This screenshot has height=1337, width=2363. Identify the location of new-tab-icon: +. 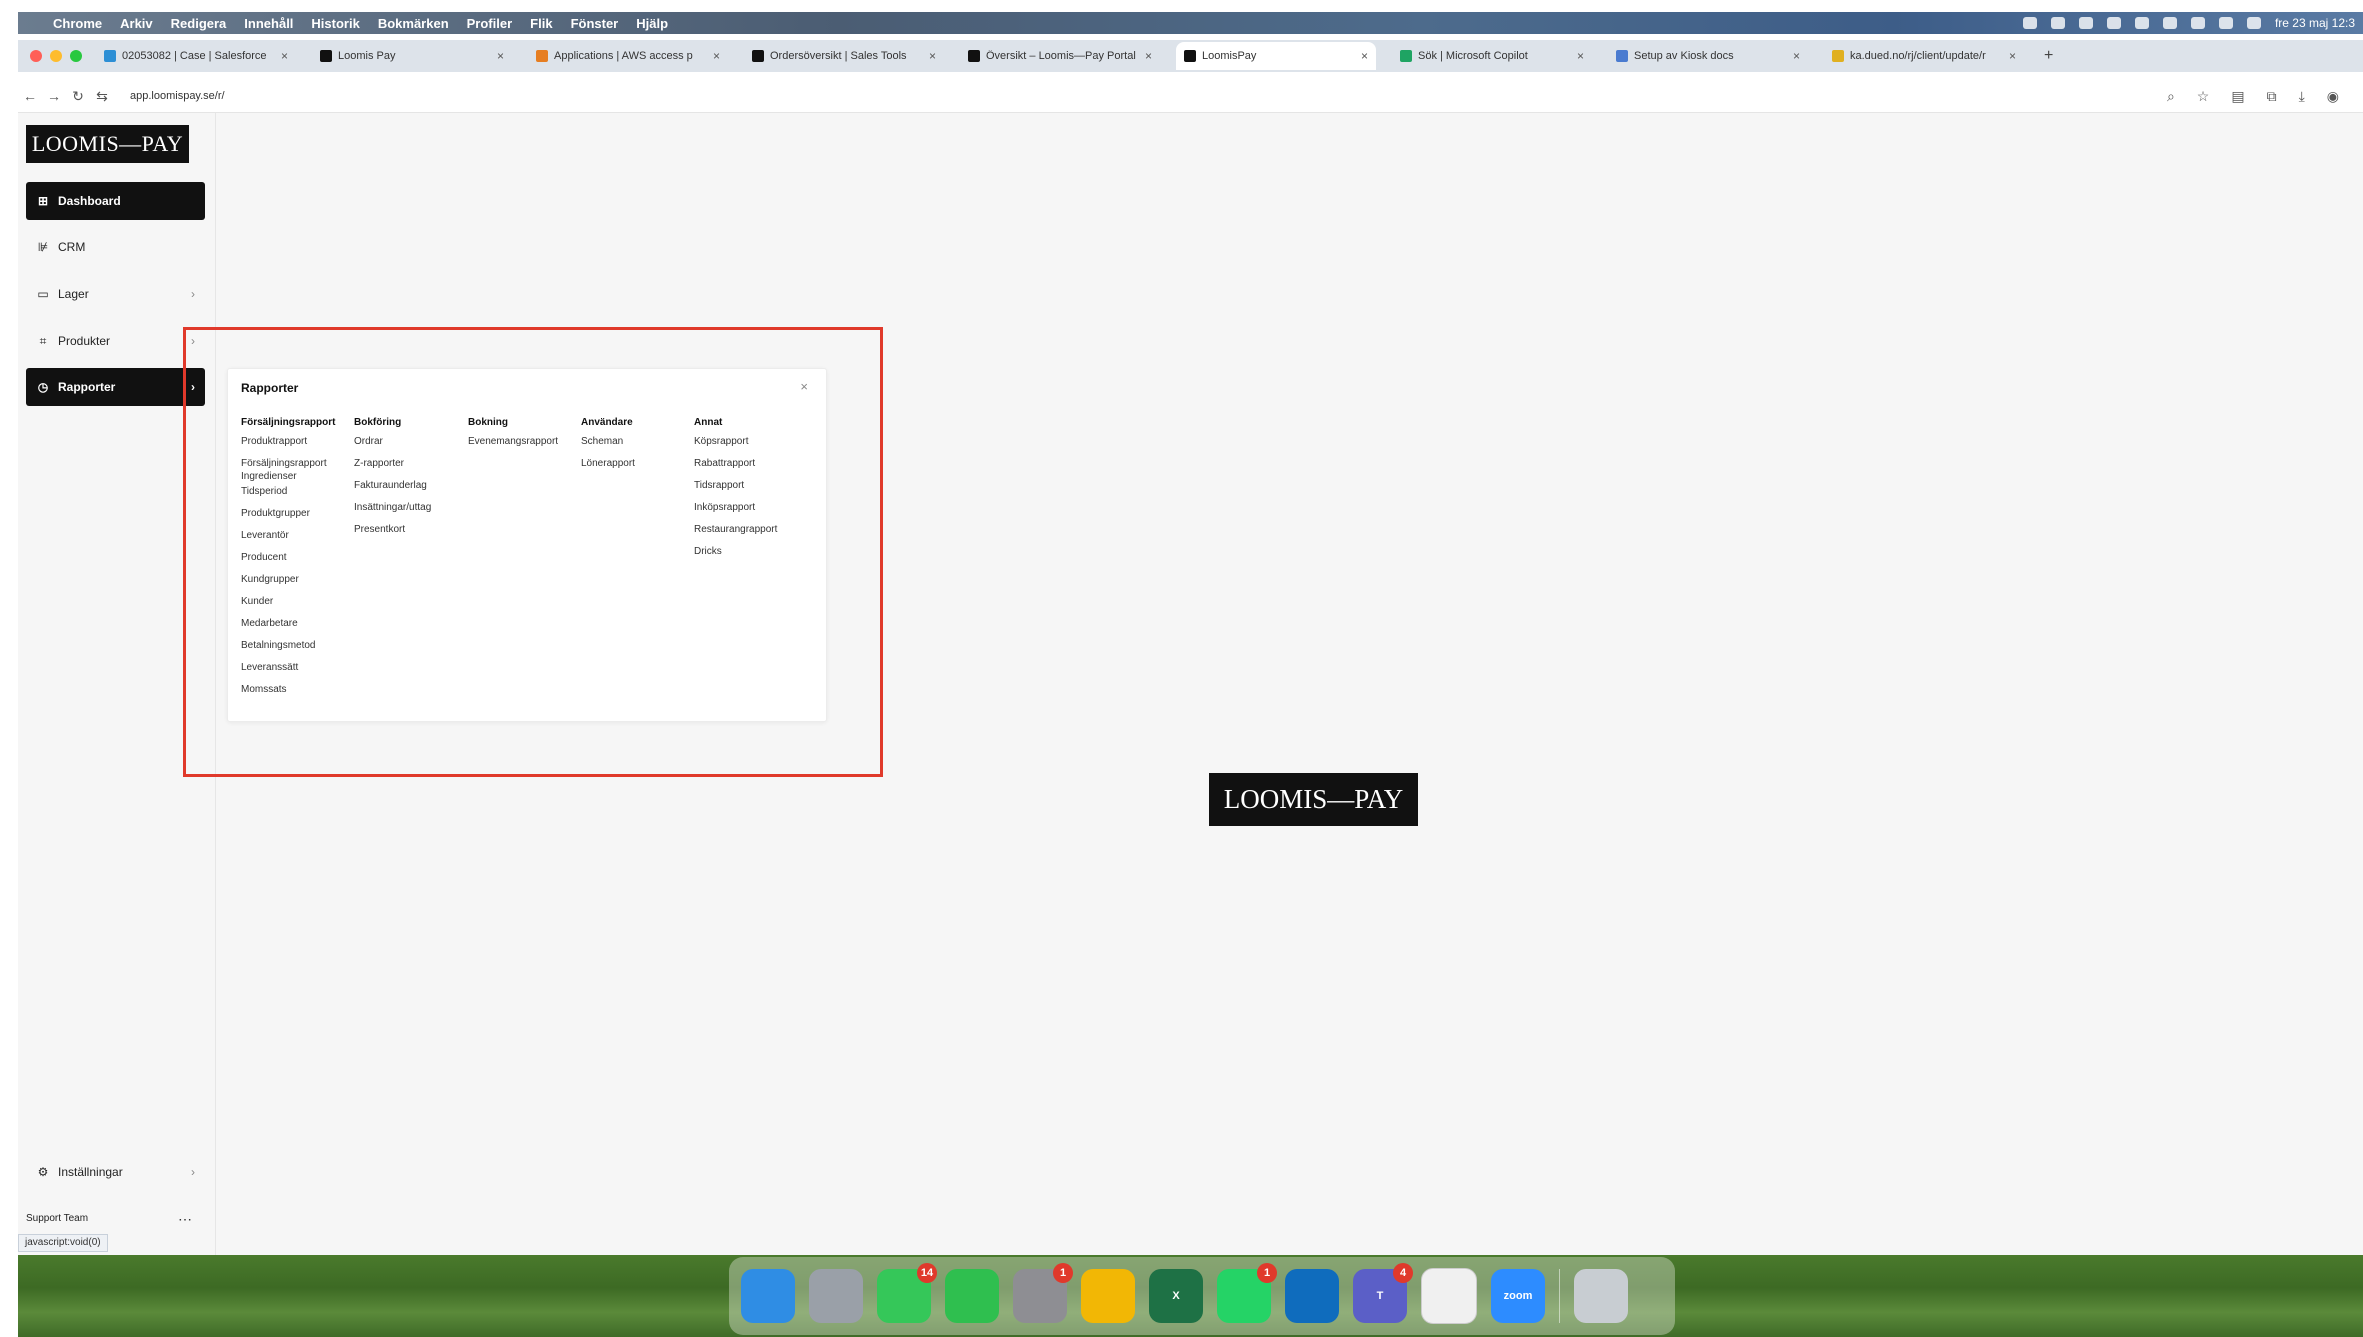
(2046, 56).